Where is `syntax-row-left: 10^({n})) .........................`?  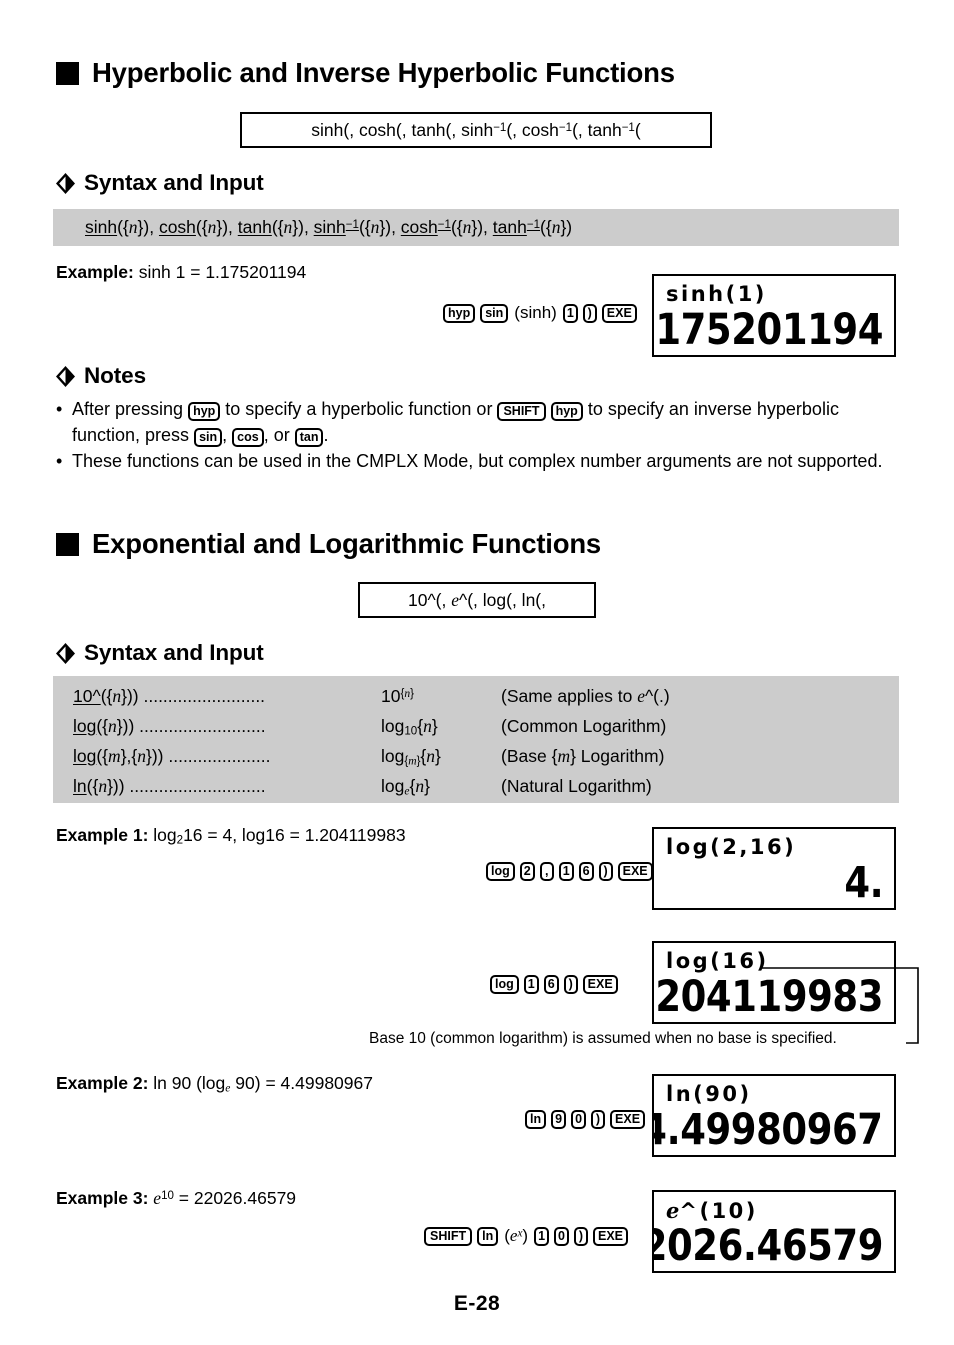 syntax-row-left: 10^({n})) ......................... is located at coordinates (169, 696).